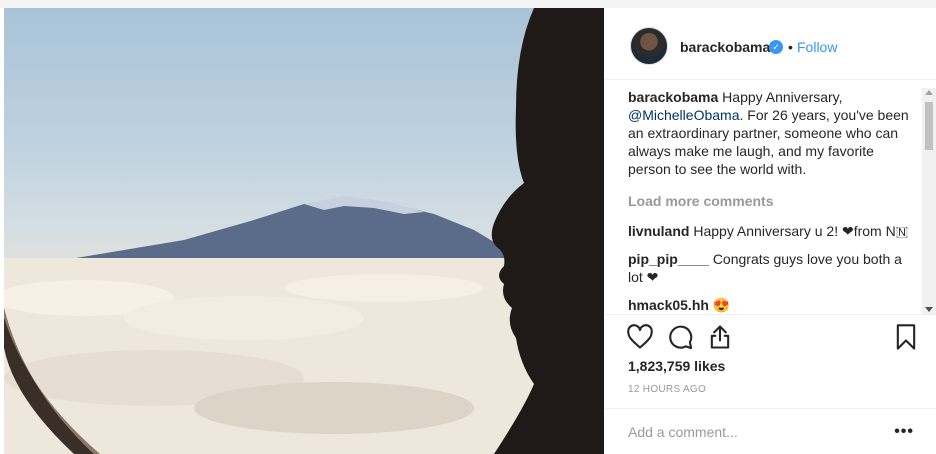 The image size is (936, 454). I want to click on comment-text: Happy Anniversary u 2! ❤from N🇳, so click(801, 231).